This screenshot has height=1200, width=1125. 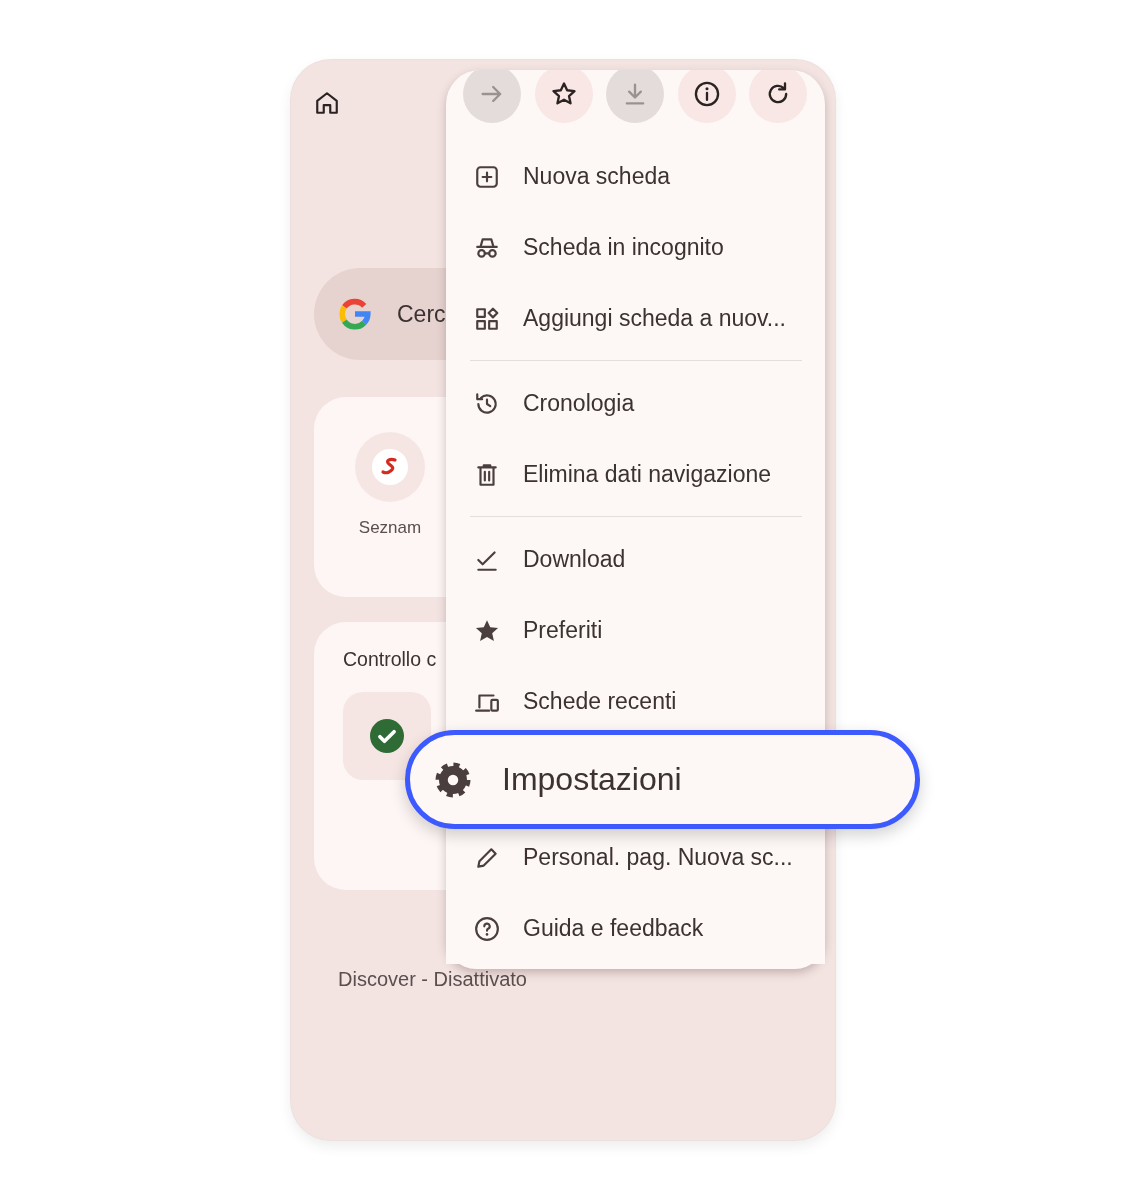 What do you see at coordinates (487, 403) in the screenshot?
I see `clock-arrow-icon` at bounding box center [487, 403].